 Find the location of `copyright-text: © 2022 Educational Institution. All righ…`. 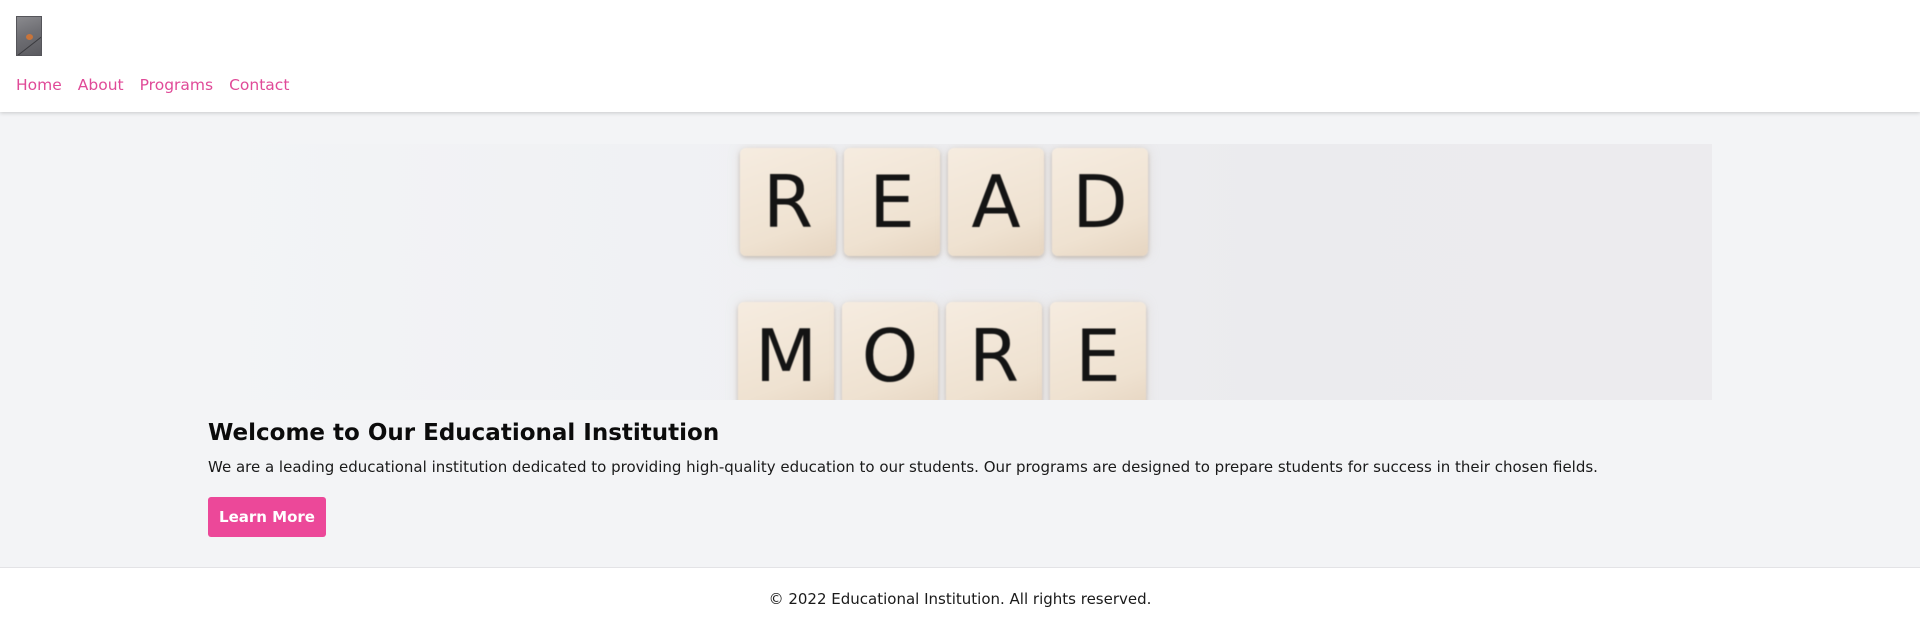

copyright-text: © 2022 Educational Institution. All righ… is located at coordinates (960, 599).